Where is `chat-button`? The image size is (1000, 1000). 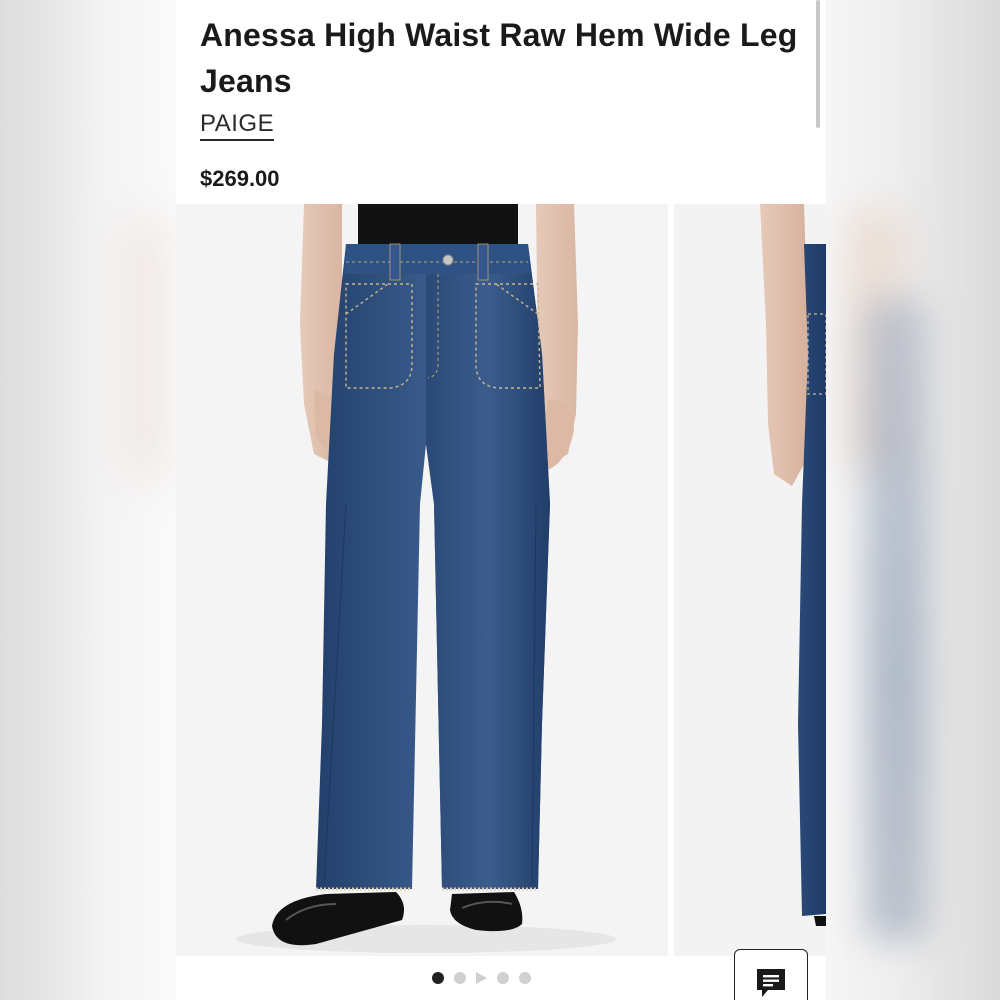 chat-button is located at coordinates (771, 974).